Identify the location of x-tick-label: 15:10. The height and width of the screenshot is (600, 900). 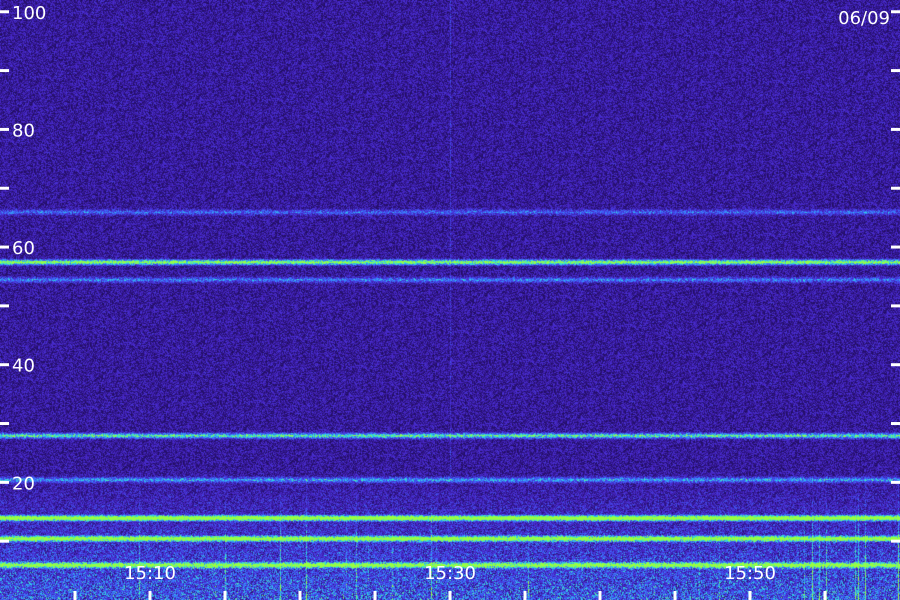
(150, 573).